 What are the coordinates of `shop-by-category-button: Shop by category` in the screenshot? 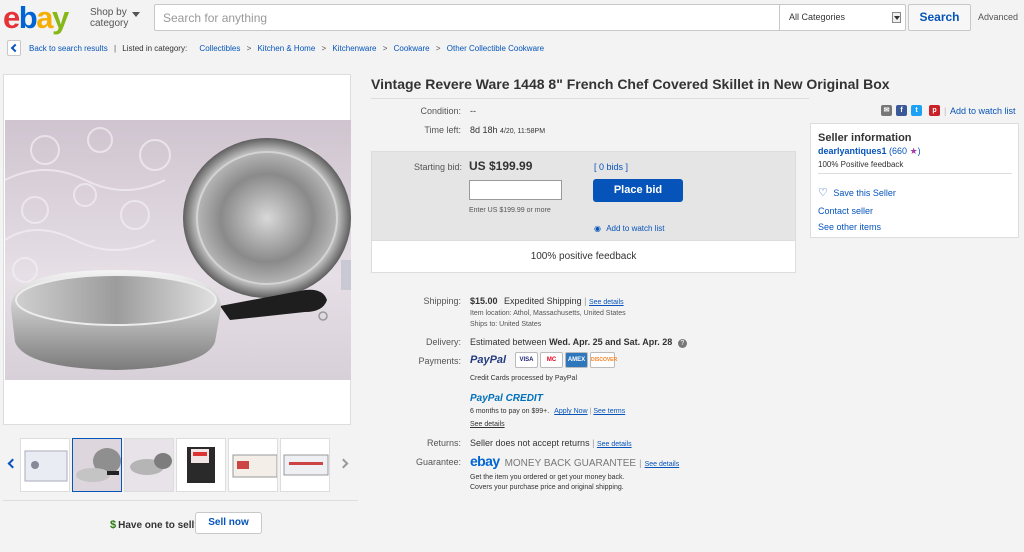 It's located at (116, 18).